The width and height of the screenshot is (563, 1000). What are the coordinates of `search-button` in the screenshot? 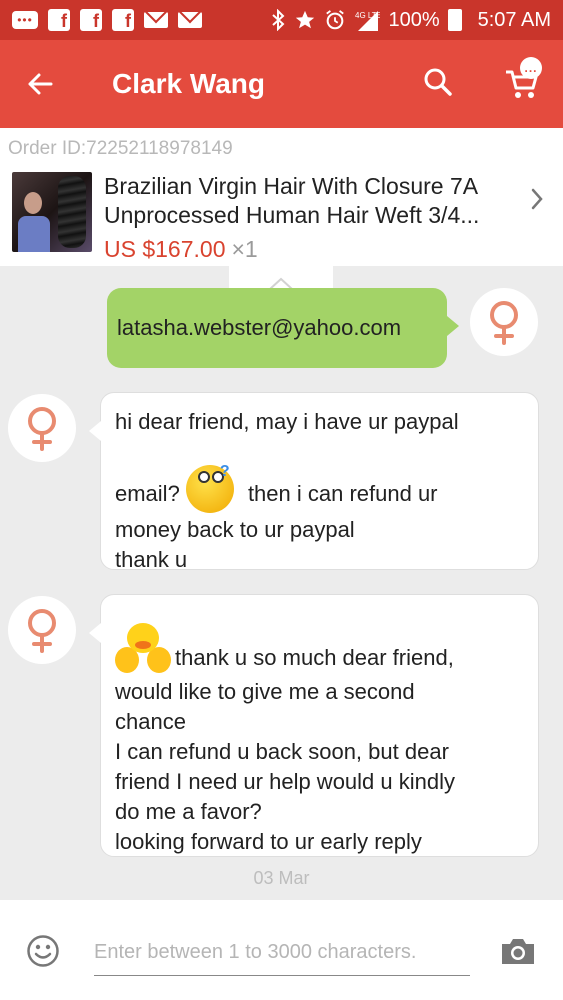 It's located at (438, 82).